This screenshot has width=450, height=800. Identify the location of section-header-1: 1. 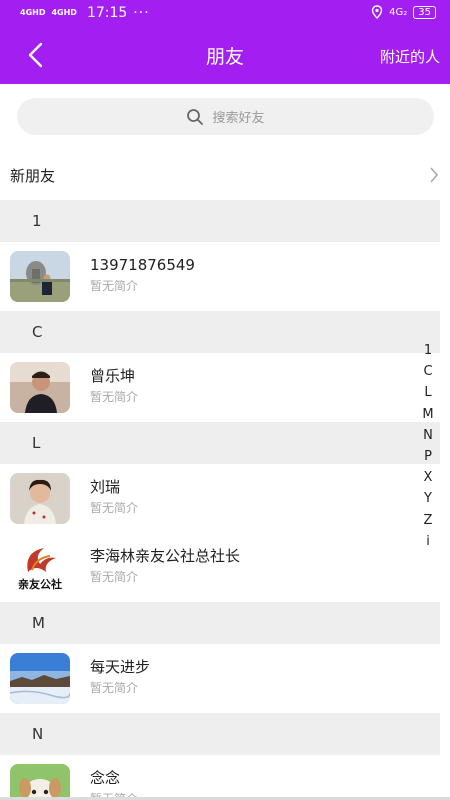
(220, 221).